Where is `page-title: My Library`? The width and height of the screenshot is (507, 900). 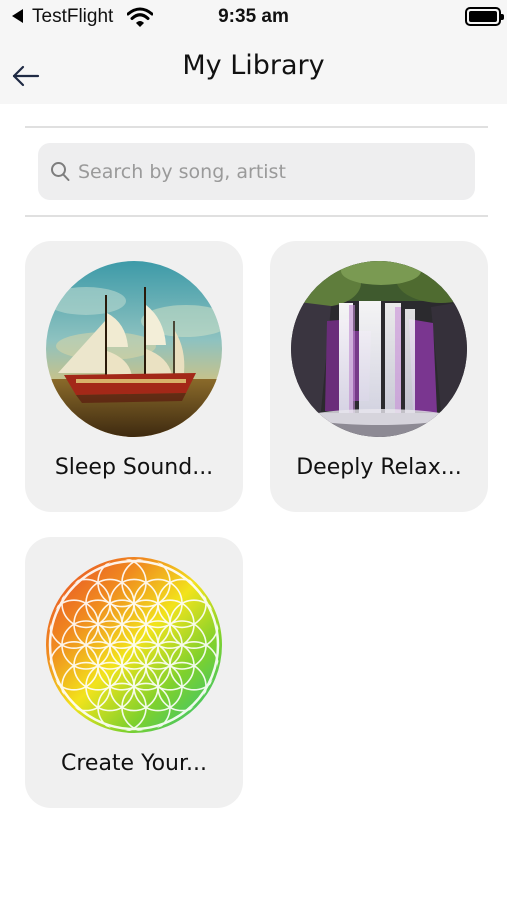
page-title: My Library is located at coordinates (253, 65).